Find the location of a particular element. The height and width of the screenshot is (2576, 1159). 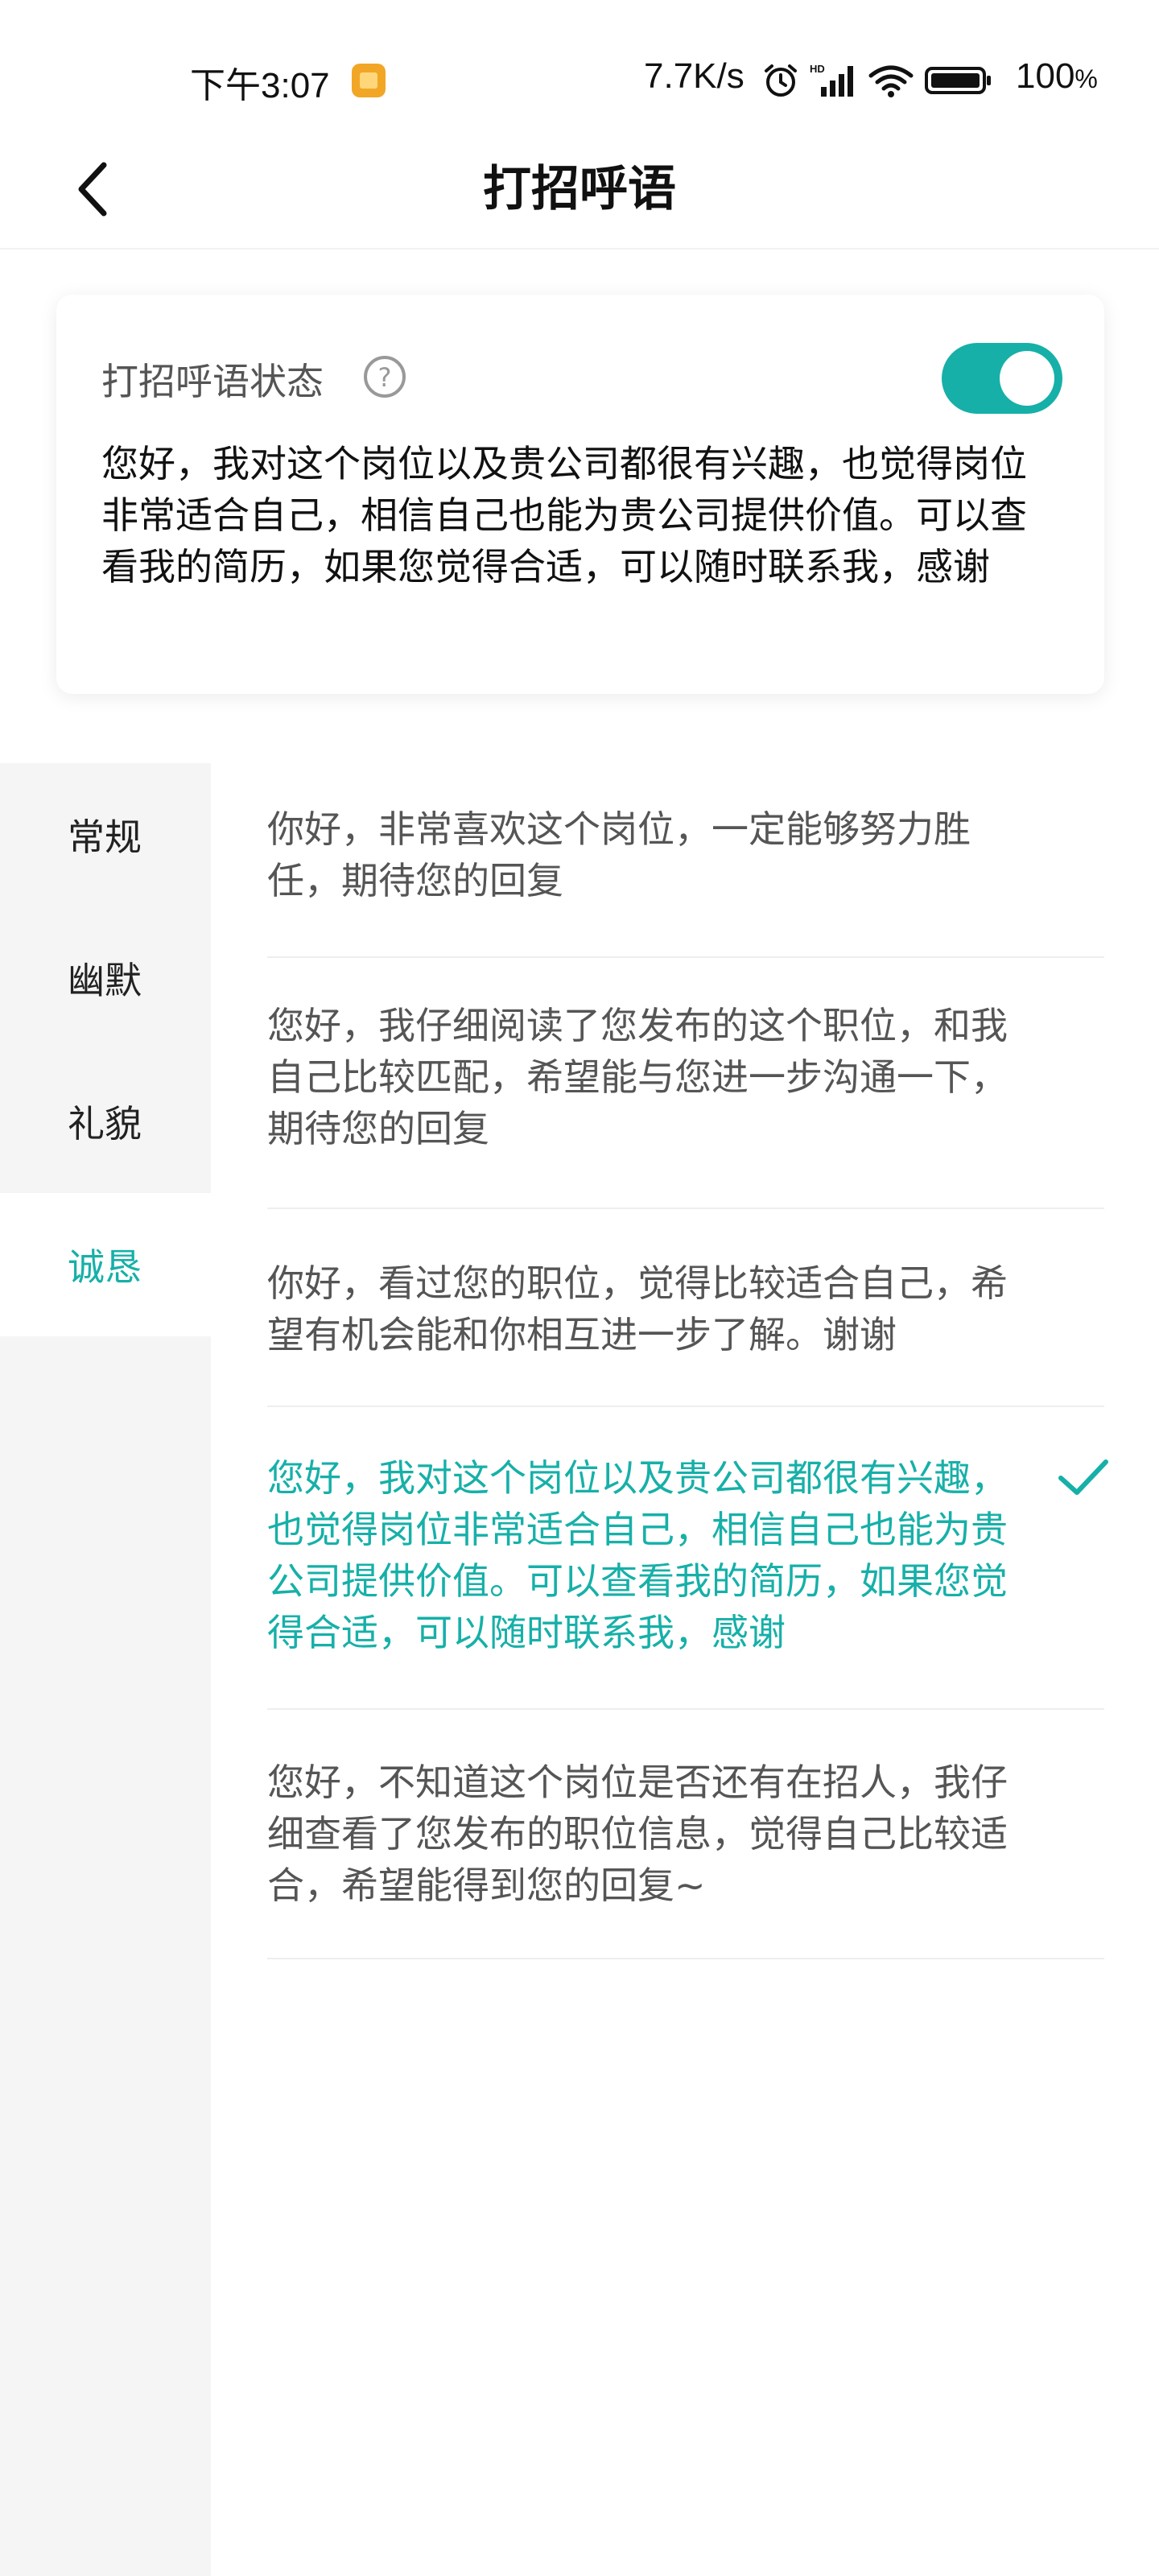

greeting-status-toggle is located at coordinates (1002, 378).